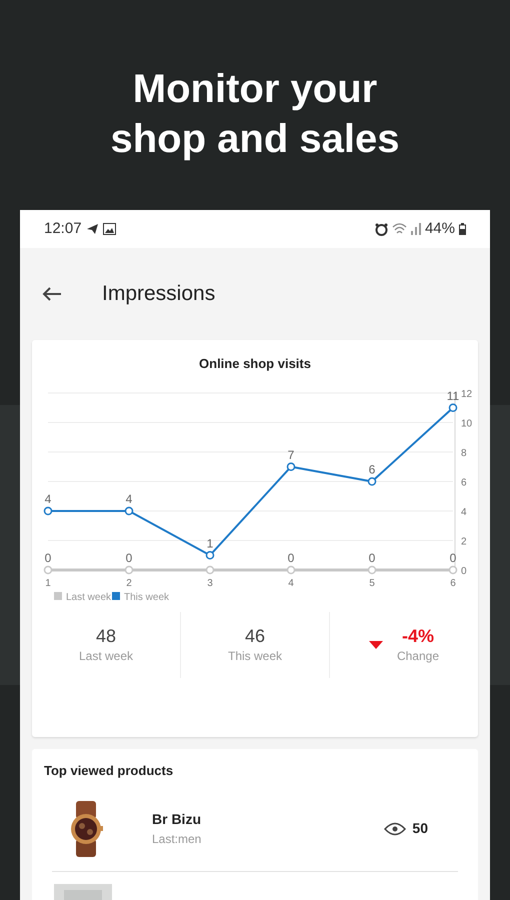 Image resolution: width=510 pixels, height=900 pixels. What do you see at coordinates (395, 829) in the screenshot?
I see `eye-icon` at bounding box center [395, 829].